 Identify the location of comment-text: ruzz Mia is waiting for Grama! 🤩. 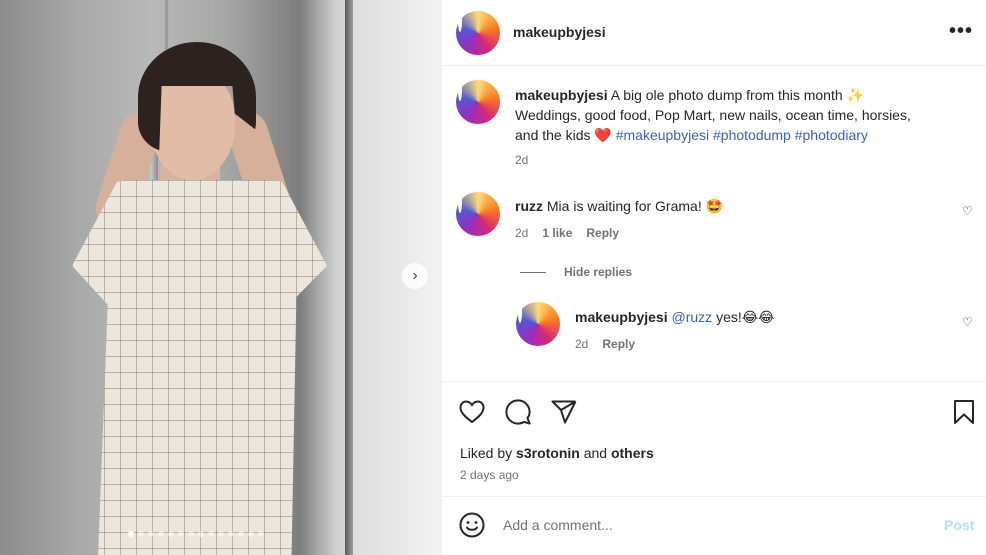
(725, 206).